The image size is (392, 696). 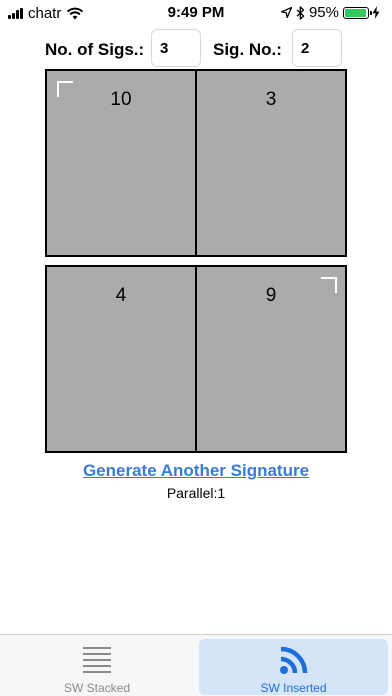 What do you see at coordinates (97, 688) in the screenshot?
I see `tab-label: SW Stacked` at bounding box center [97, 688].